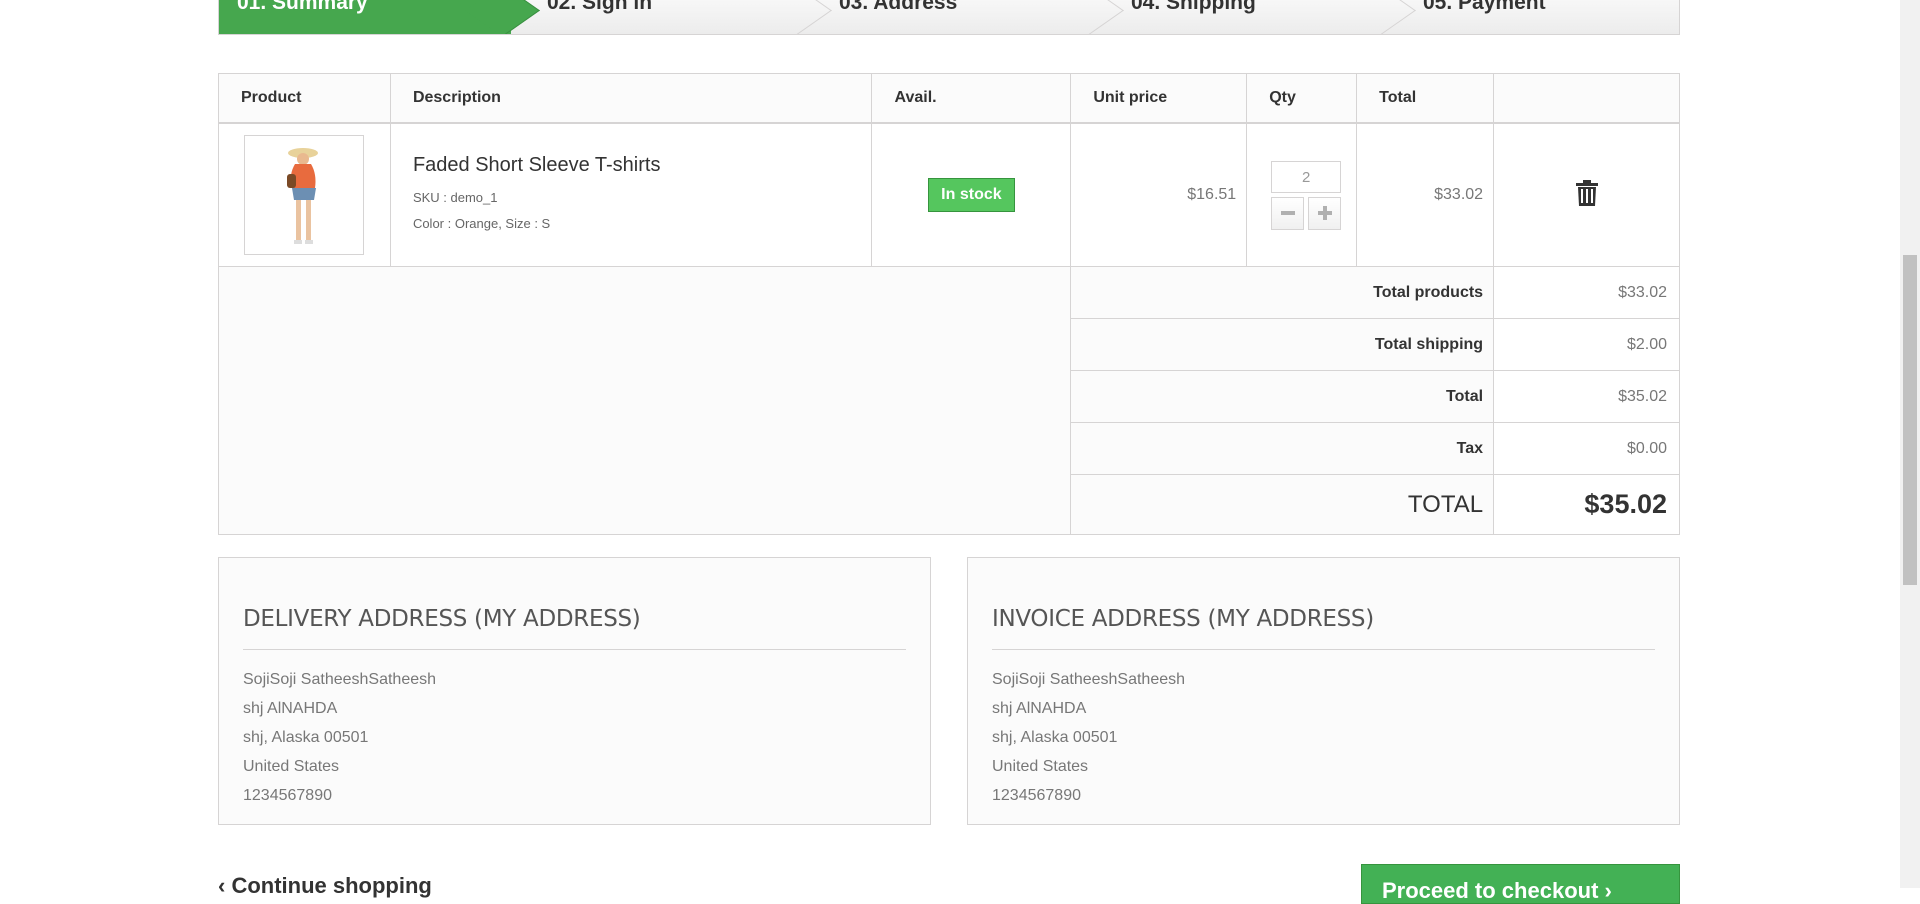 The width and height of the screenshot is (1920, 904). Describe the element at coordinates (657, 17) in the screenshot. I see `step-sign-in: 02. Sign in` at that location.